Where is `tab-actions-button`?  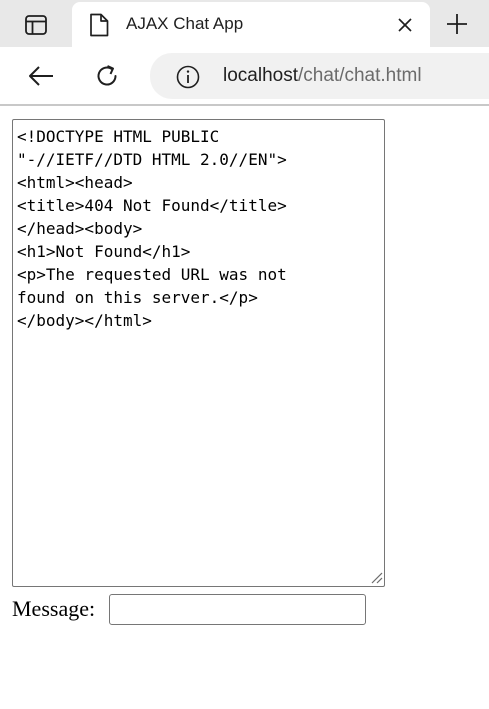 tab-actions-button is located at coordinates (36, 25).